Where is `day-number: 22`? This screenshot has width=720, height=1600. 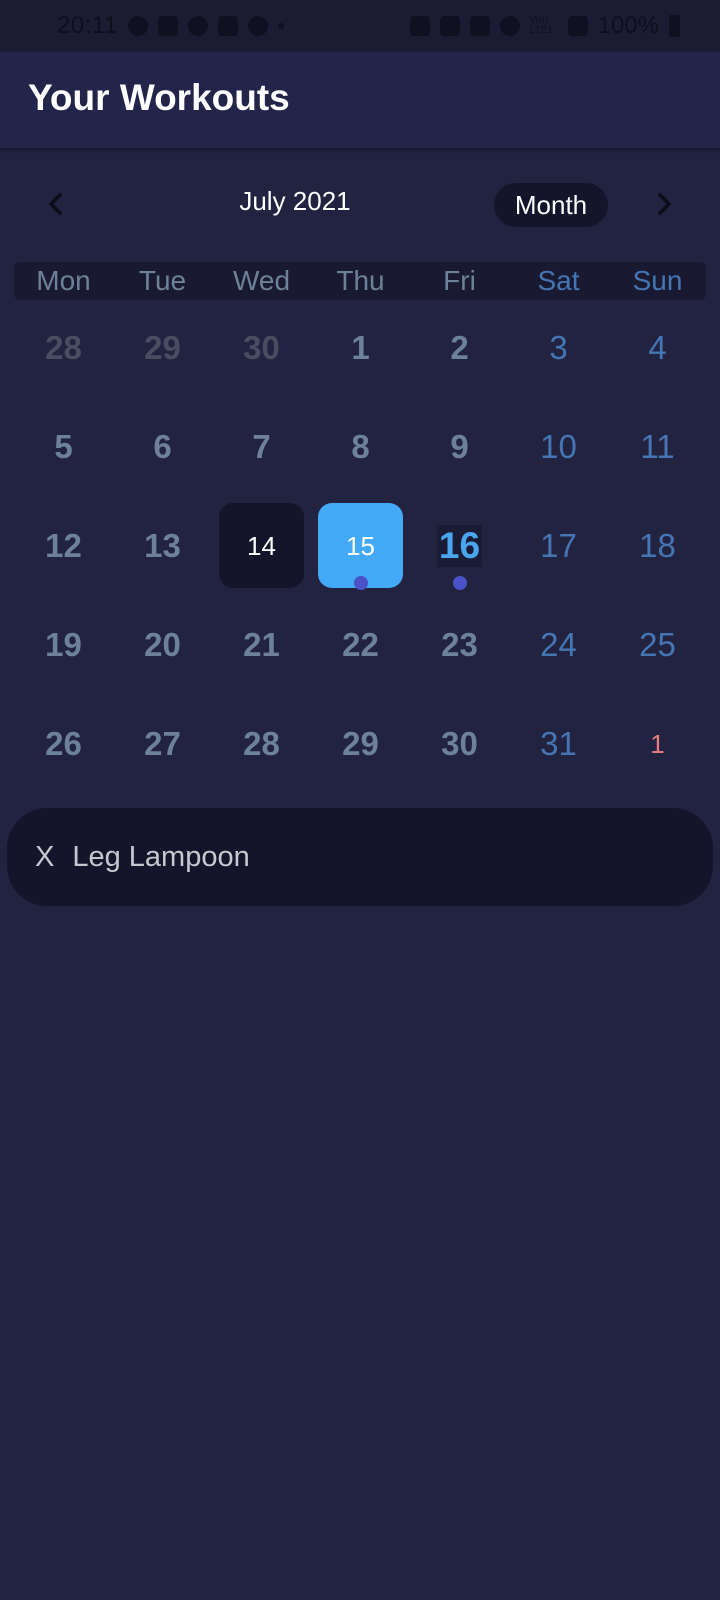 day-number: 22 is located at coordinates (360, 644).